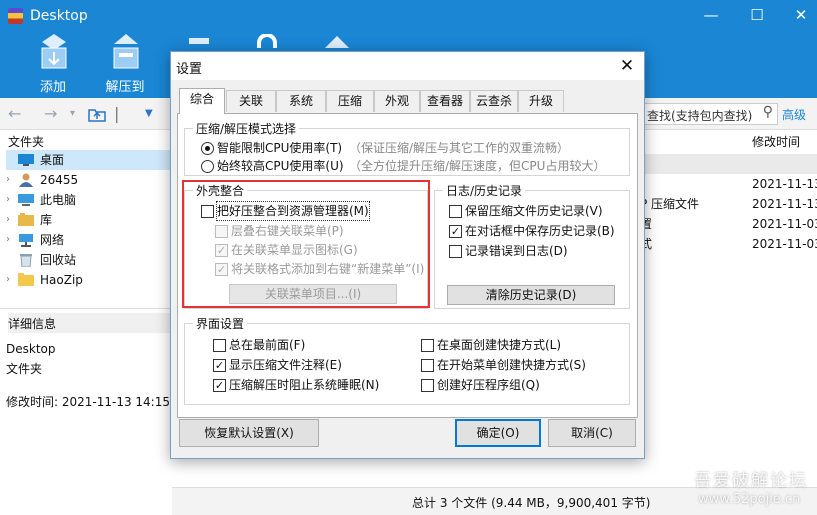 The image size is (817, 515). What do you see at coordinates (541, 101) in the screenshot?
I see `tab-upgrade: 升级` at bounding box center [541, 101].